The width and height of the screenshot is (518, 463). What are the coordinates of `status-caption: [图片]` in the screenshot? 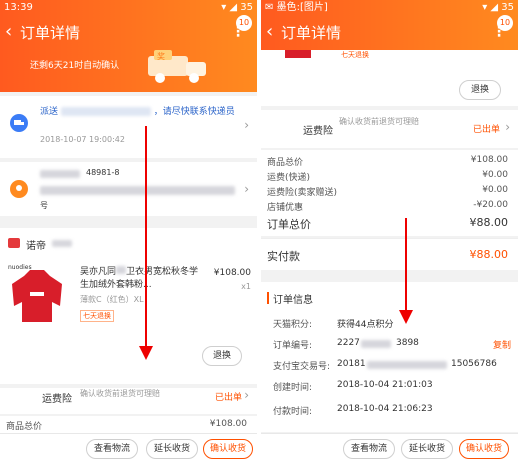 It's located at (313, 7).